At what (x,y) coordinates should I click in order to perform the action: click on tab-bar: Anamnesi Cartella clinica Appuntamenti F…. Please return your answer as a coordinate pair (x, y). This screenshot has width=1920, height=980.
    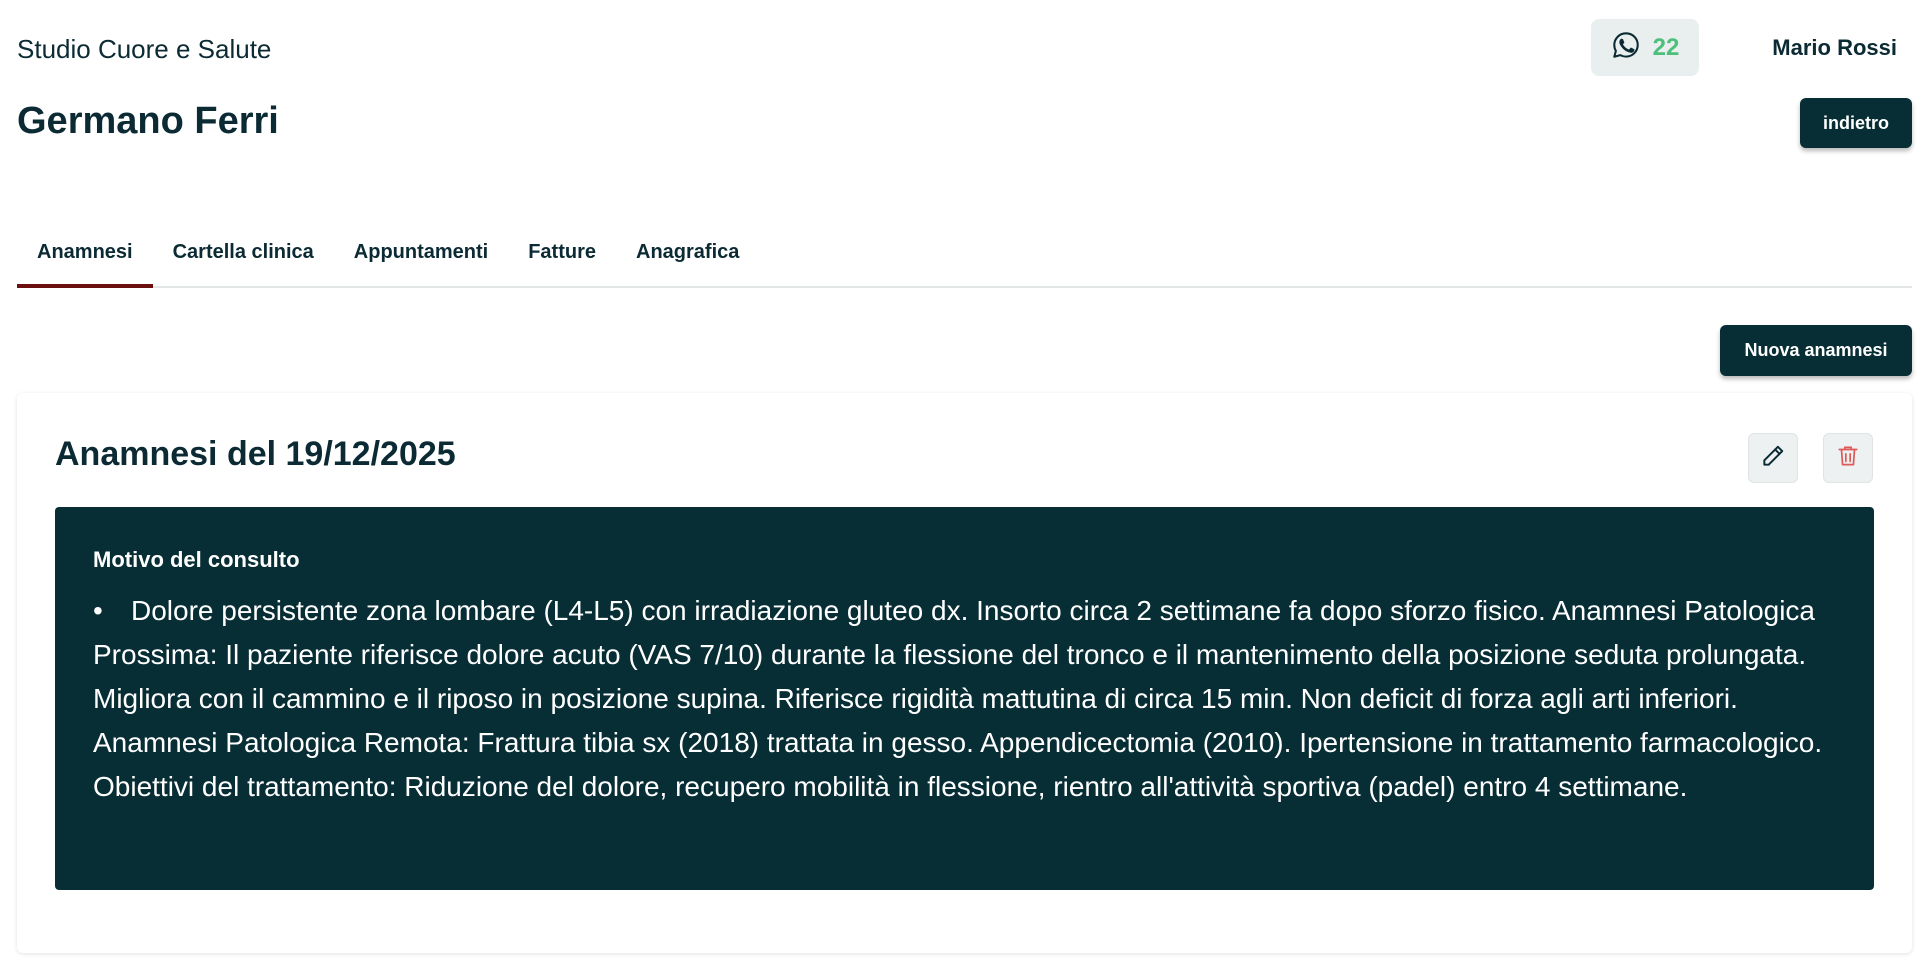
    Looking at the image, I should click on (964, 253).